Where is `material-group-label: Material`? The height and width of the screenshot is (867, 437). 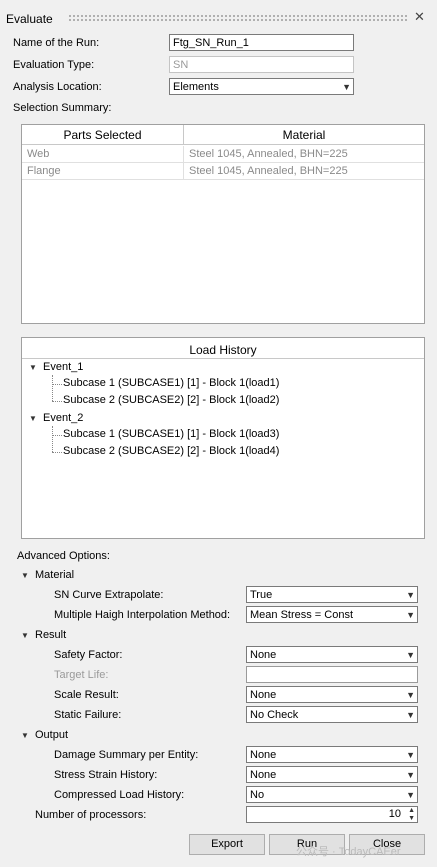
material-group-label: Material is located at coordinates (54, 575).